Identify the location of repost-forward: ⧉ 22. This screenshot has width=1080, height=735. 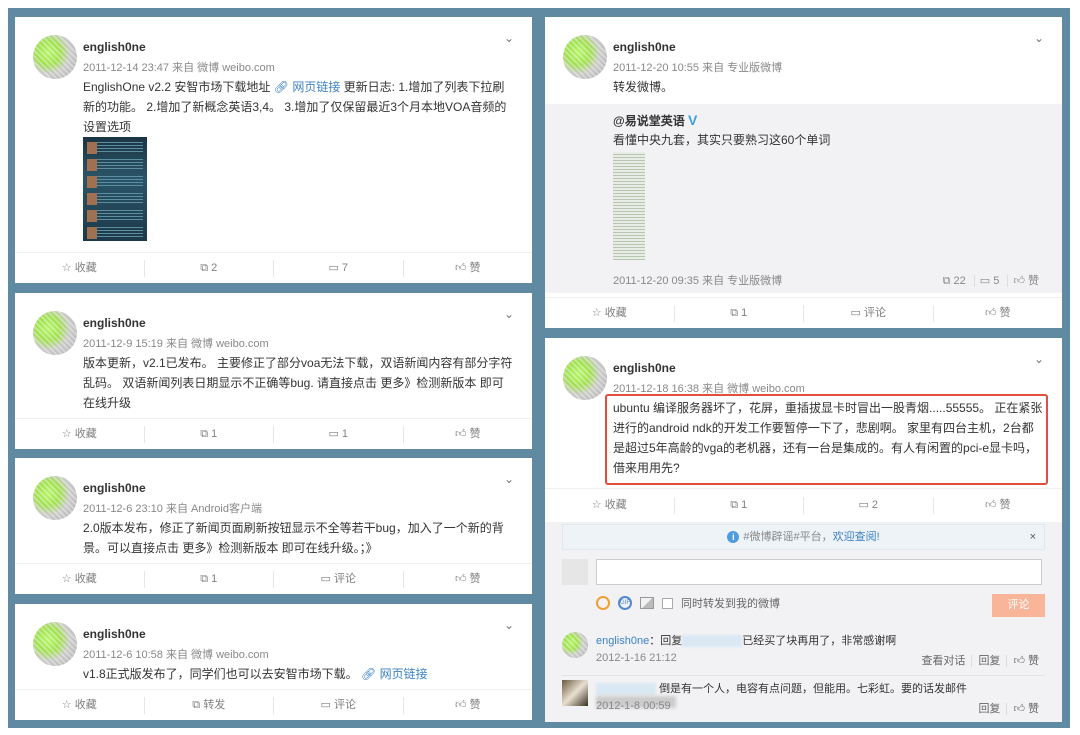
(954, 281).